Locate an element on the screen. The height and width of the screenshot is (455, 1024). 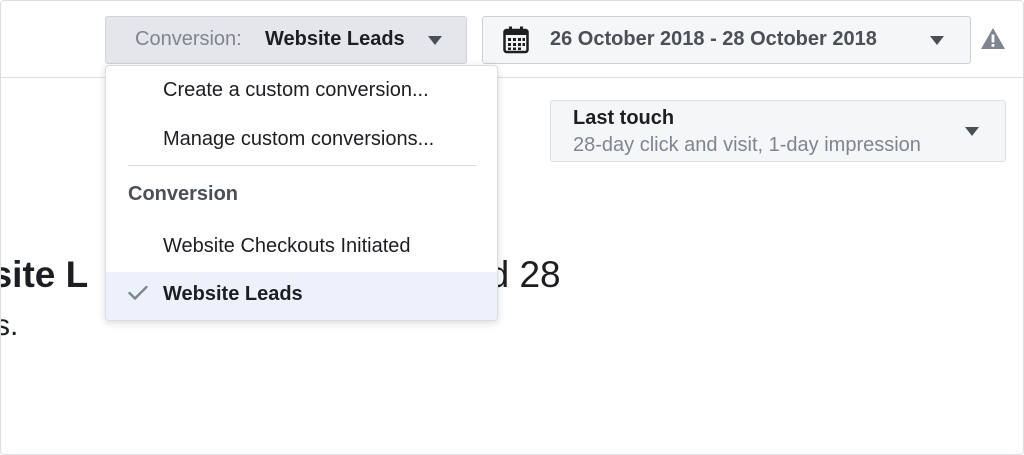
date-range-text: 26 October 2018 - 28 October 2018 is located at coordinates (713, 39).